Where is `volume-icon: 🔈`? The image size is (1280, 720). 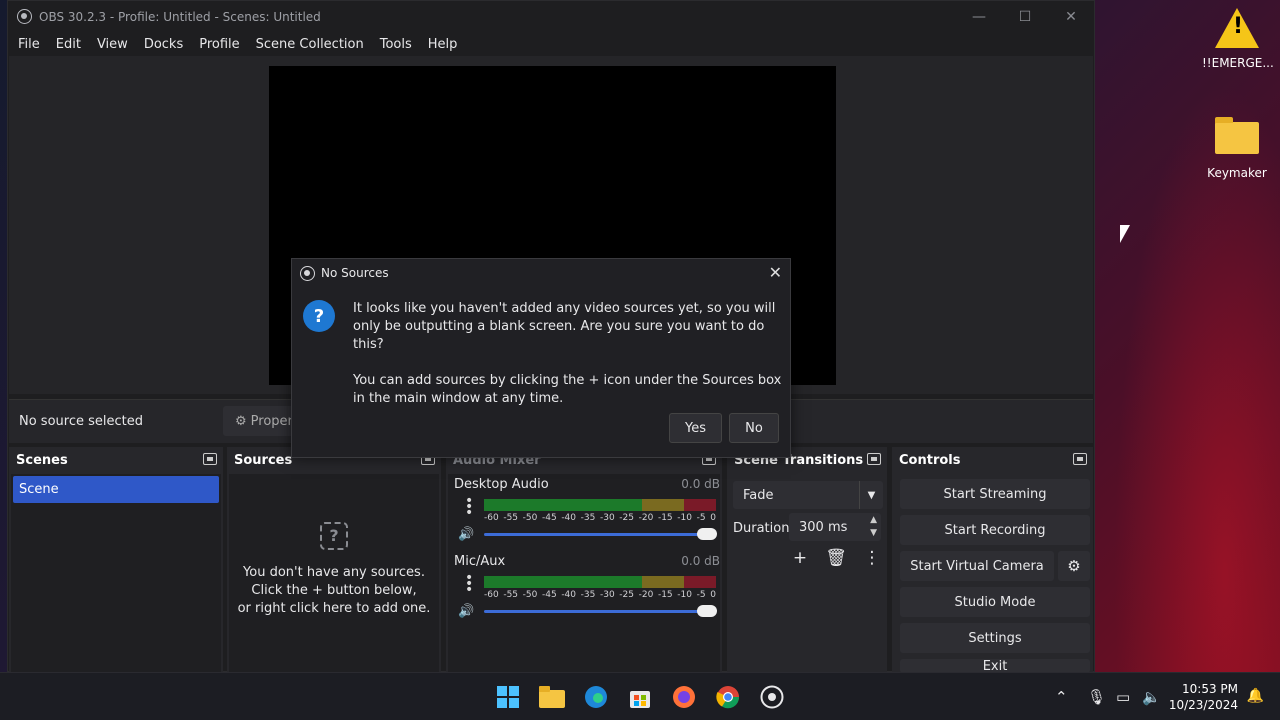 volume-icon: 🔈 is located at coordinates (1151, 697).